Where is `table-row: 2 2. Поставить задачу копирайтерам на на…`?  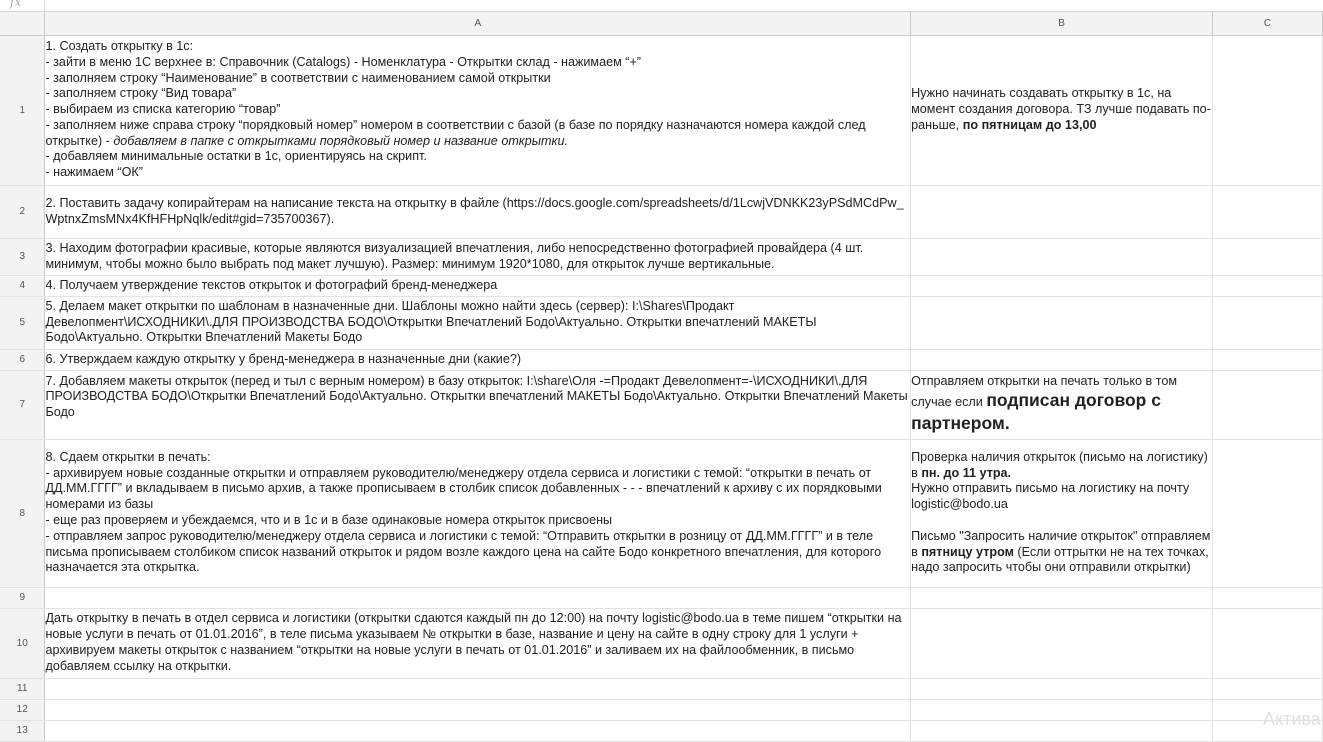
table-row: 2 2. Поставить задачу копирайтерам на на… is located at coordinates (661, 212).